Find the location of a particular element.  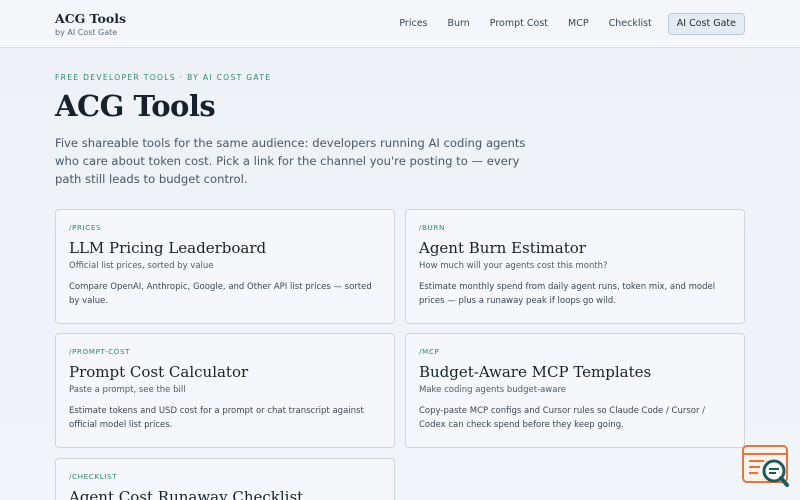

card-title: LLM Pricing Leaderboard is located at coordinates (225, 248).